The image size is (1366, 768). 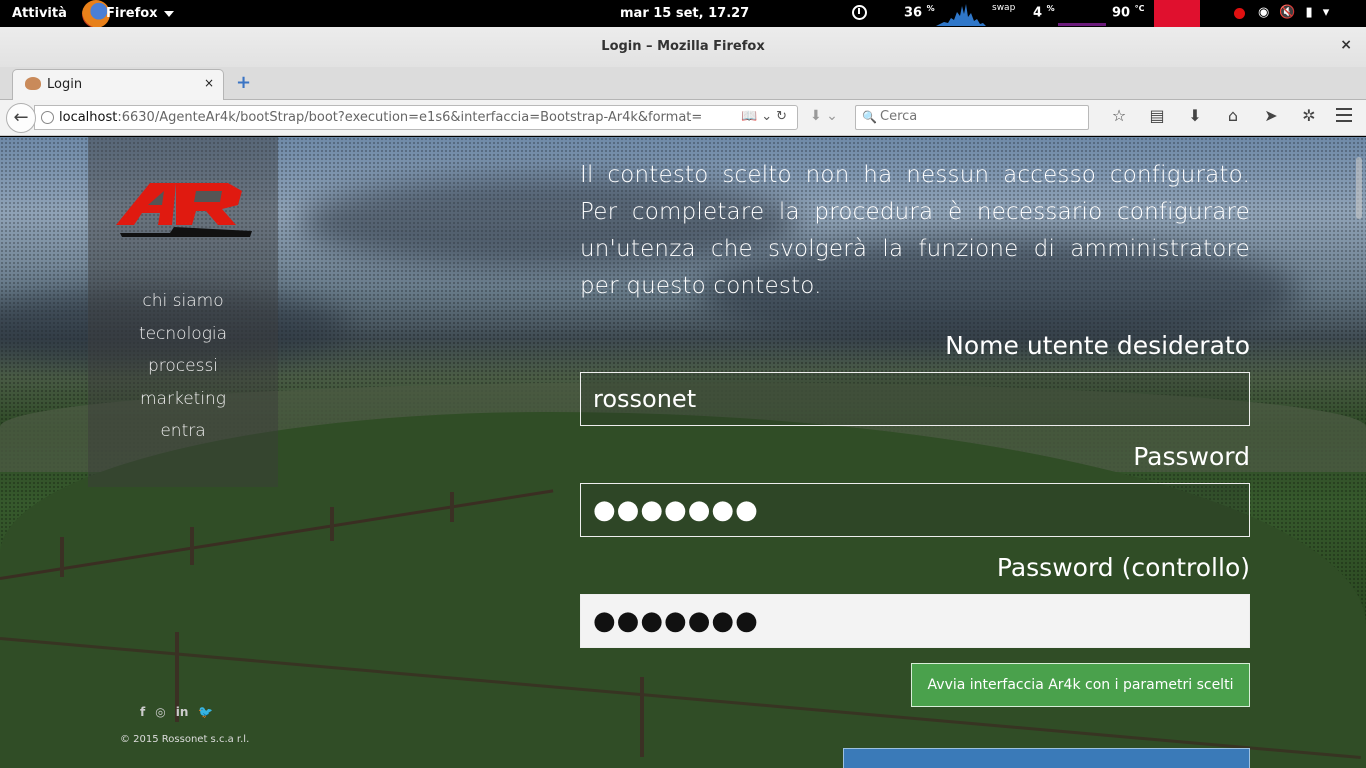 What do you see at coordinates (160, 712) in the screenshot?
I see `github-icon: ◎` at bounding box center [160, 712].